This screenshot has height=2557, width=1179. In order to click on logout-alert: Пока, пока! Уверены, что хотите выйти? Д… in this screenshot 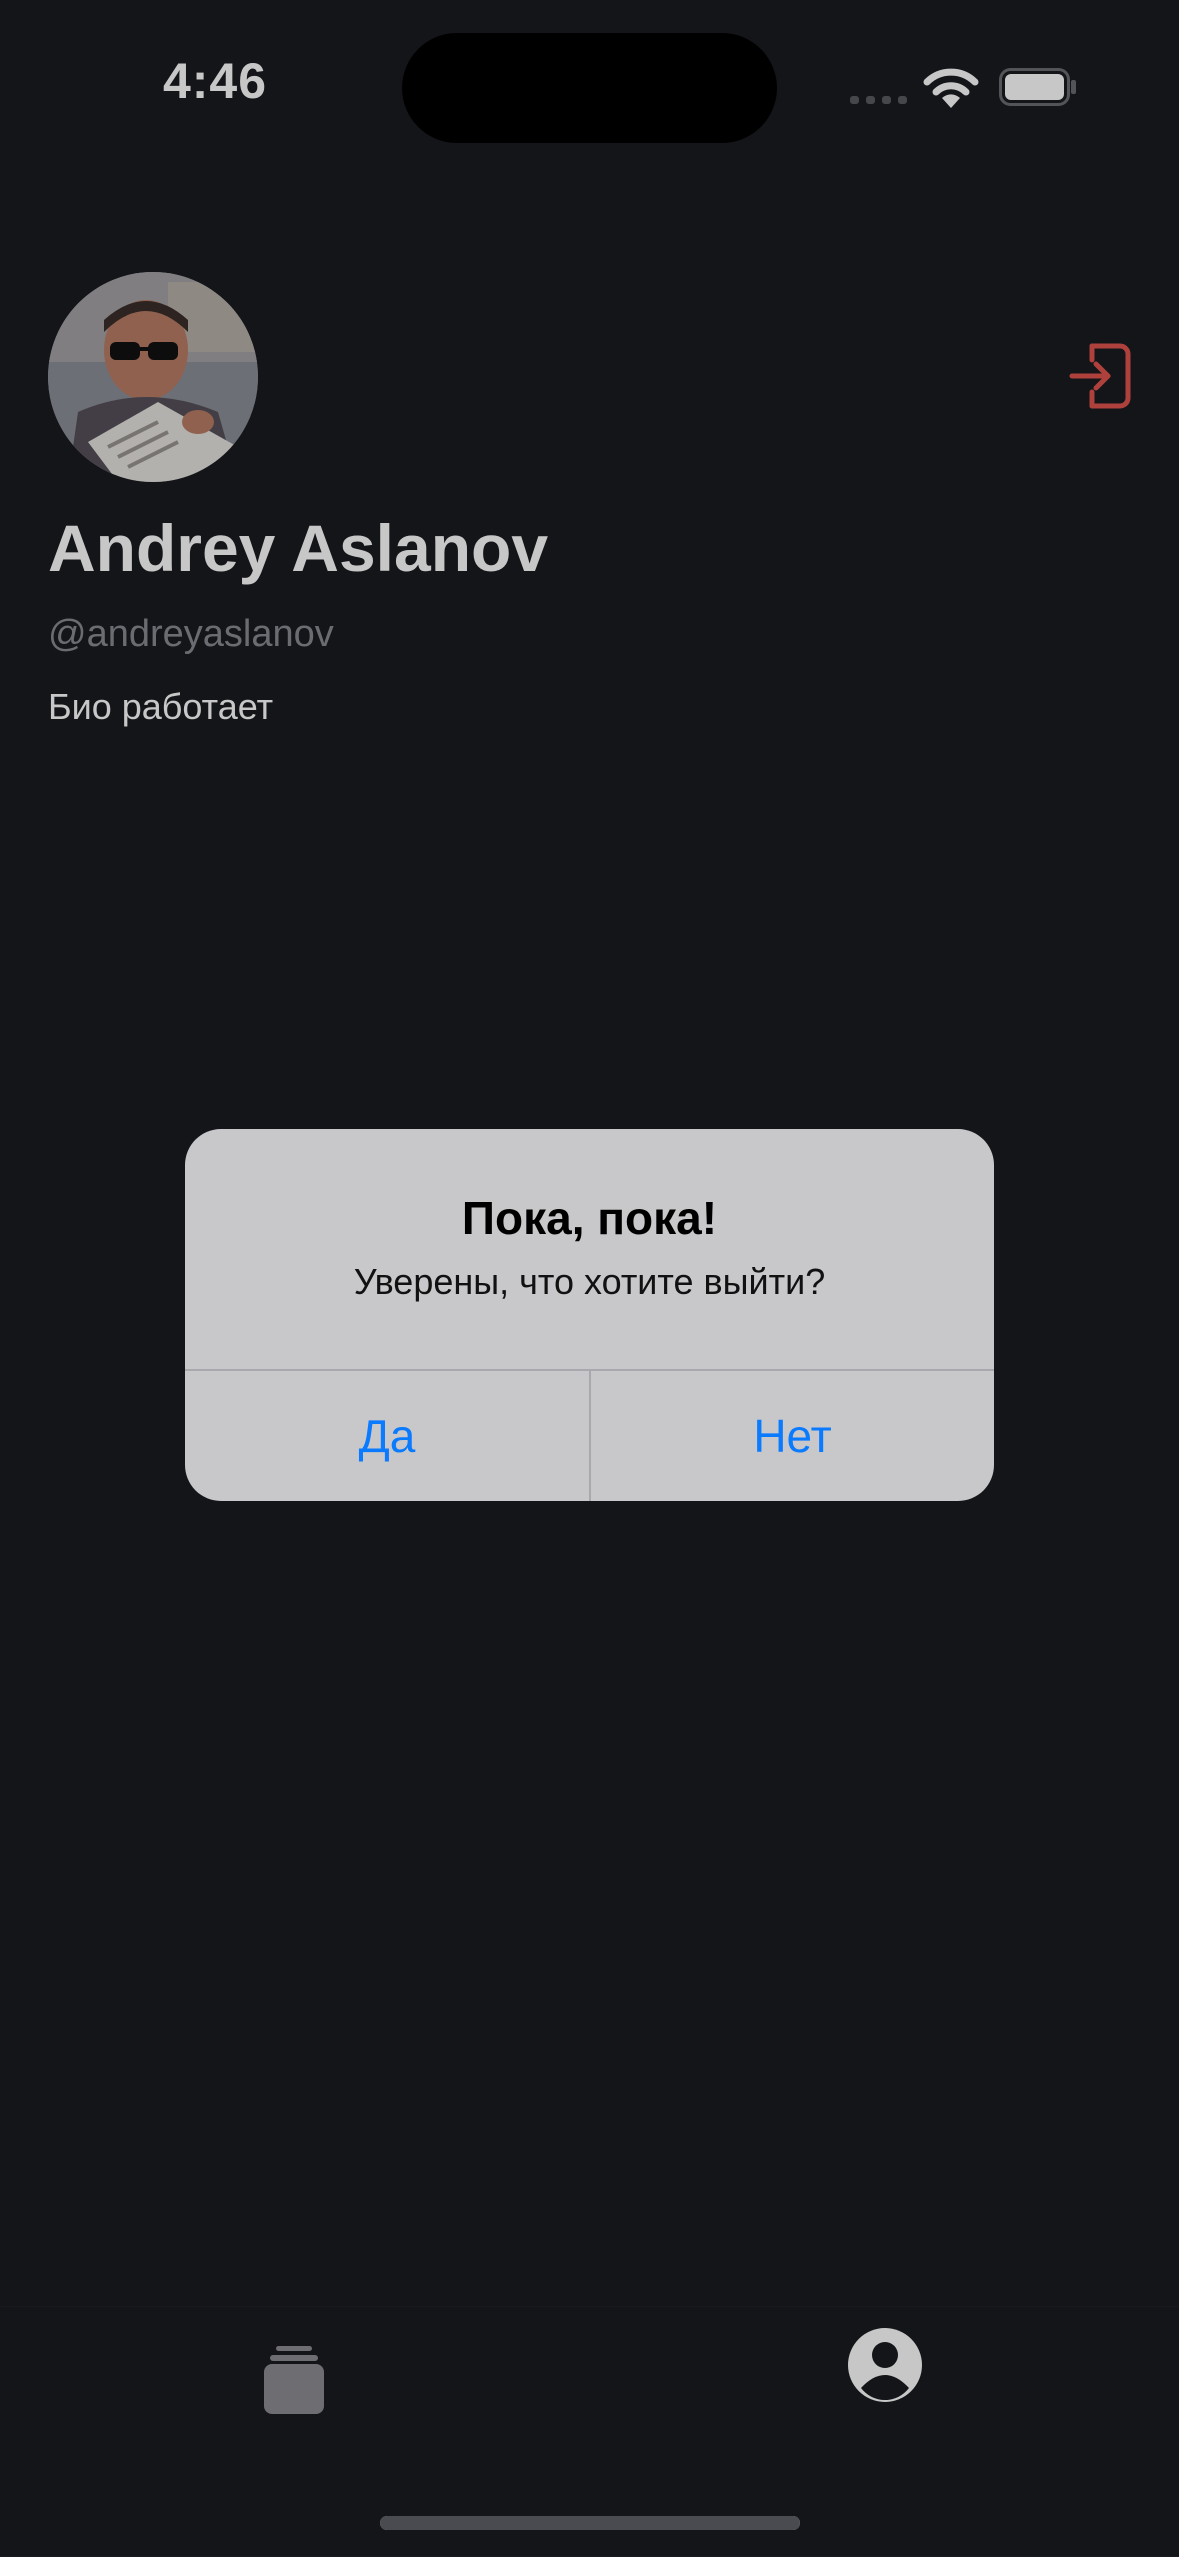, I will do `click(589, 1315)`.